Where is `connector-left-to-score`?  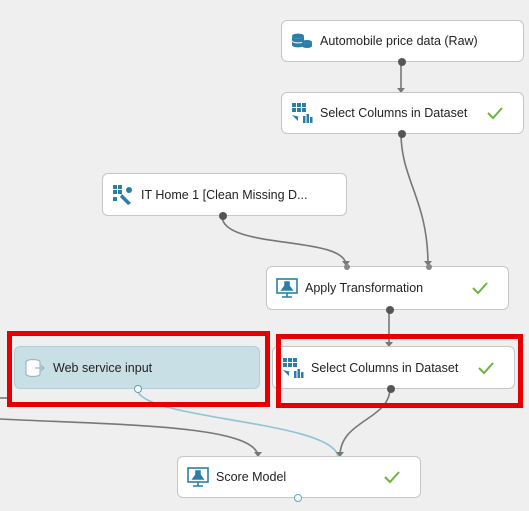 connector-left-to-score is located at coordinates (129, 437).